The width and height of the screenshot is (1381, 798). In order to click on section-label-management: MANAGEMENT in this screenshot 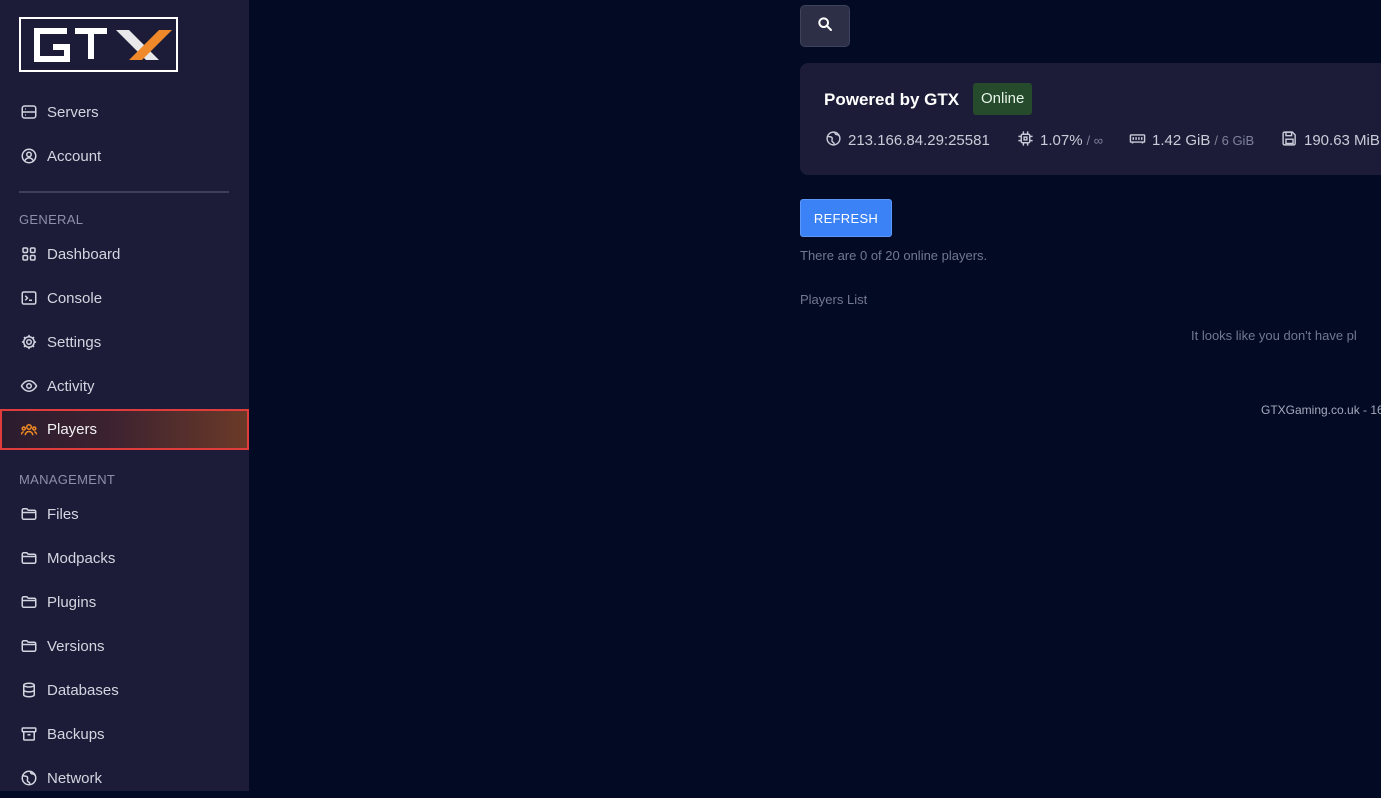, I will do `click(67, 479)`.